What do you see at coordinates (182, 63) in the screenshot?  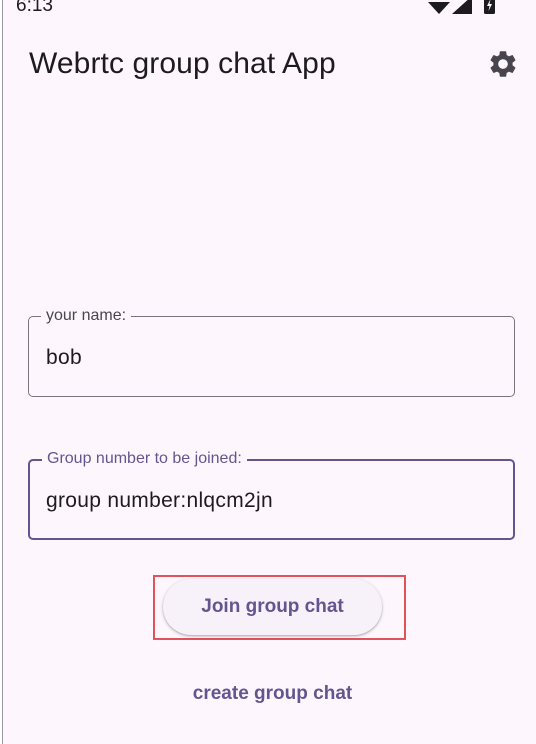 I see `app-title: Webrtc group chat App` at bounding box center [182, 63].